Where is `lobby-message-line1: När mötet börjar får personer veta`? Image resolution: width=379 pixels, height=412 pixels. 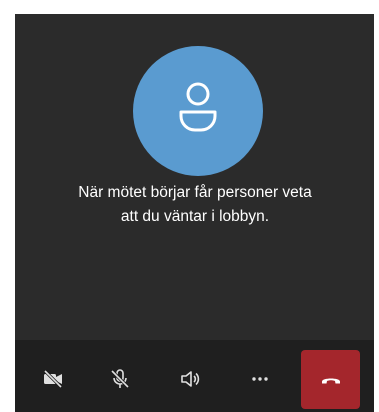
lobby-message-line1: När mötet börjar får personer veta is located at coordinates (195, 192).